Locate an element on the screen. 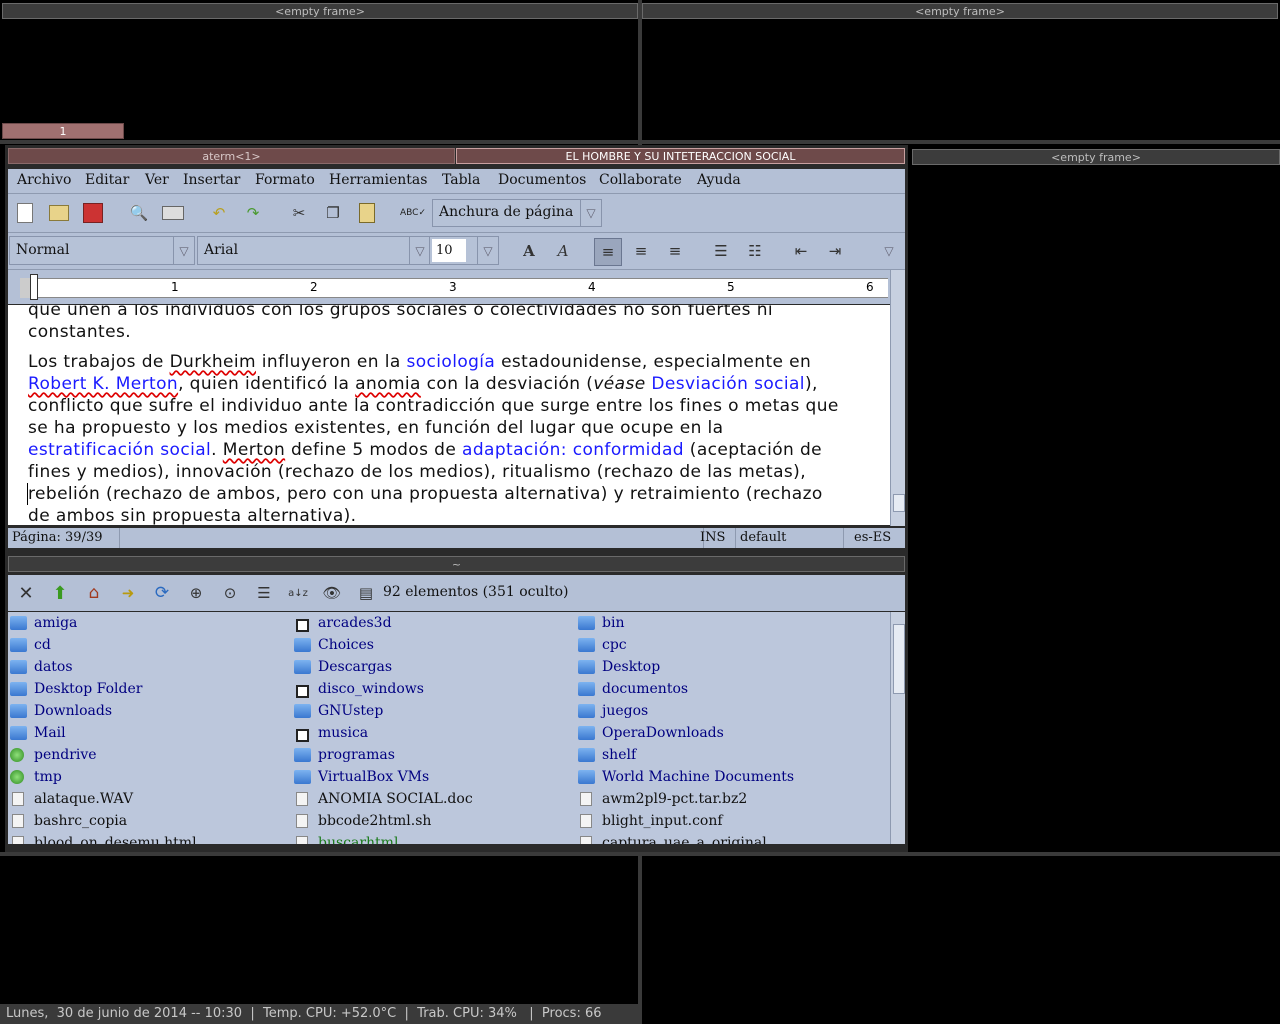 The image size is (1280, 1024). close-icon: ✕ is located at coordinates (26, 593).